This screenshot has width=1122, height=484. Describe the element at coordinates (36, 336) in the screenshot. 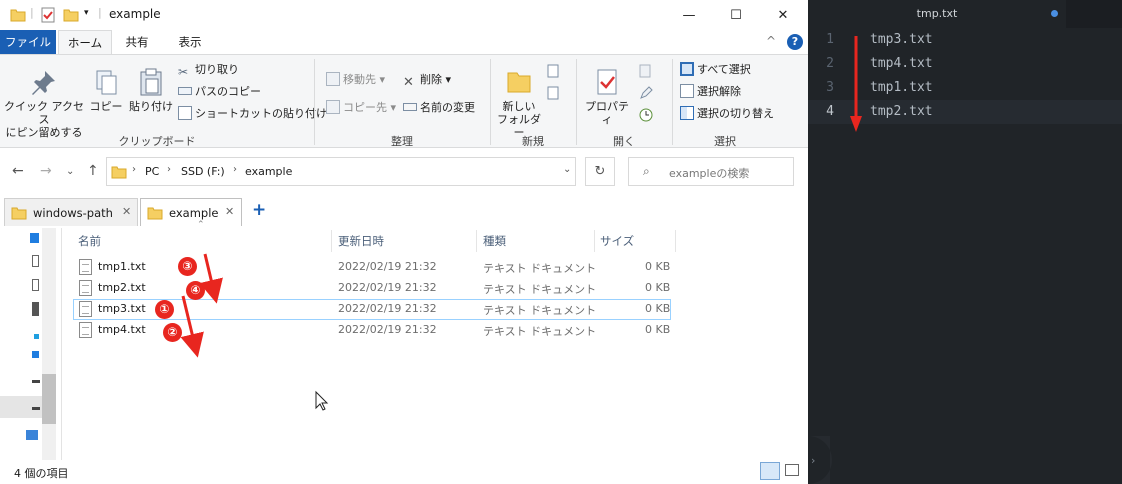

I see `nav-music-icon` at that location.